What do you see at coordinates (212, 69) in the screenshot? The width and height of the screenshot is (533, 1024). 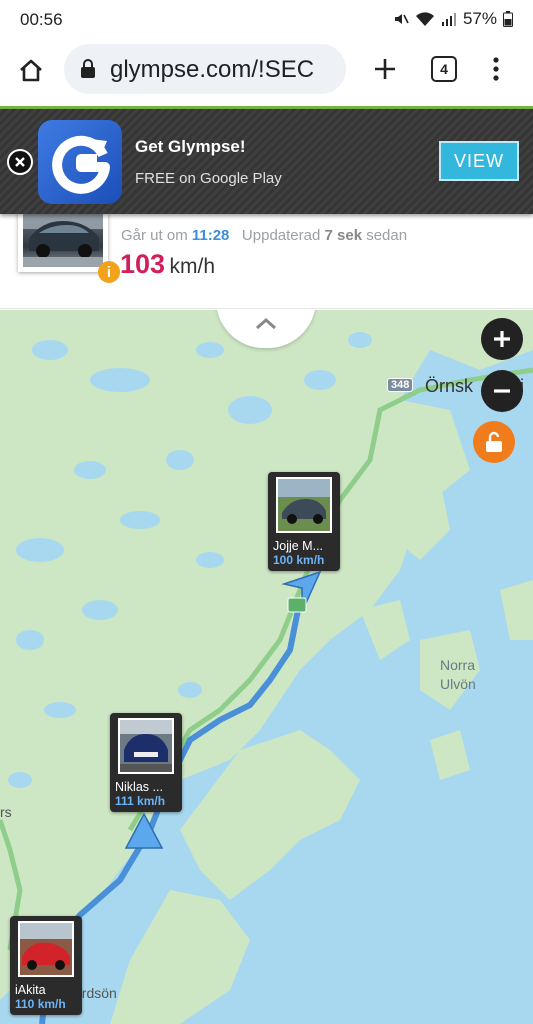 I see `url-text: glympse.com/!SEC` at bounding box center [212, 69].